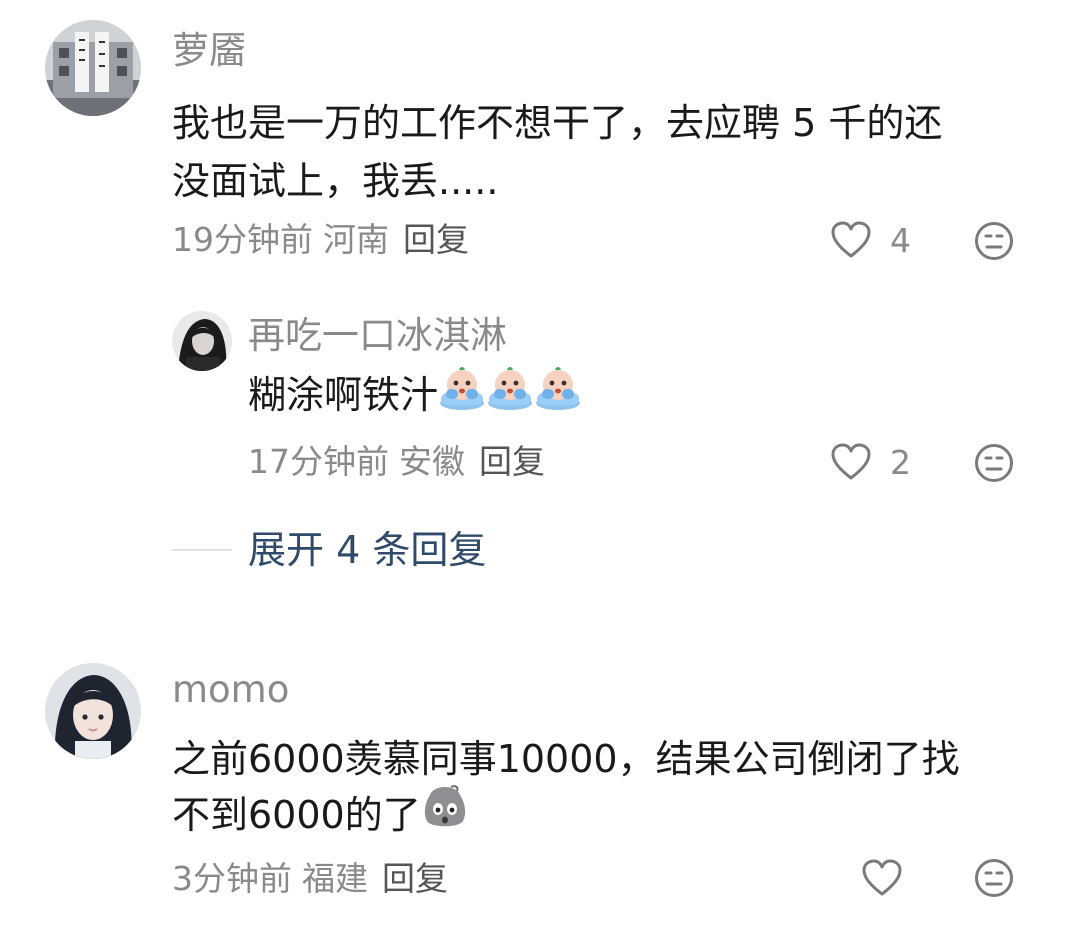 This screenshot has width=1080, height=931. I want to click on comment-text-line-1: 我也是一万的工作不想干了，去应聘 5 千的还, so click(557, 123).